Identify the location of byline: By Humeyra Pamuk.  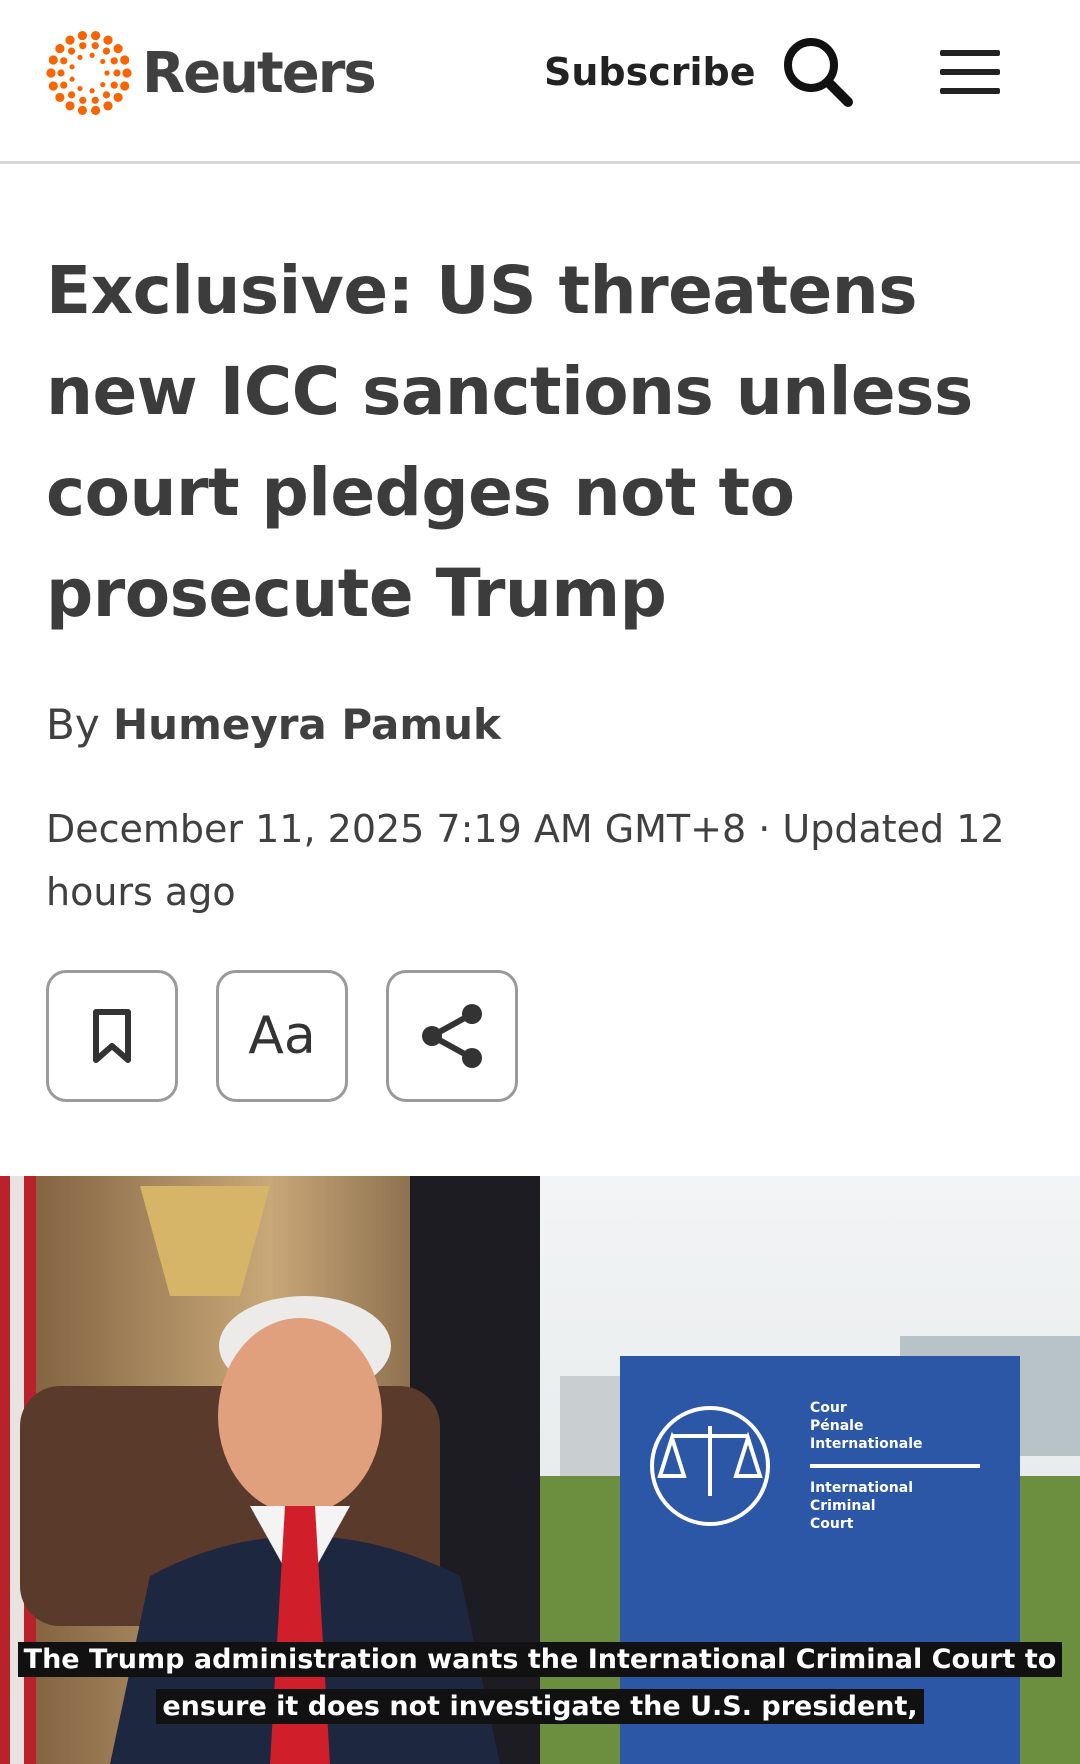
(273, 724).